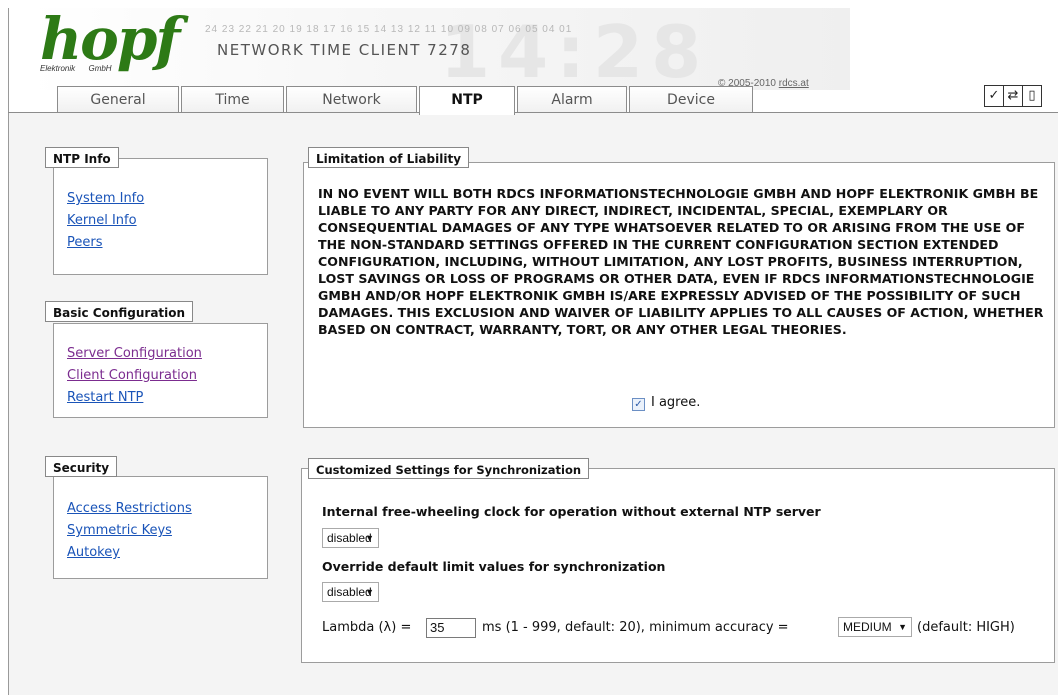 Image resolution: width=1058 pixels, height=695 pixels. I want to click on accuracy-value: MEDIUM, so click(867, 627).